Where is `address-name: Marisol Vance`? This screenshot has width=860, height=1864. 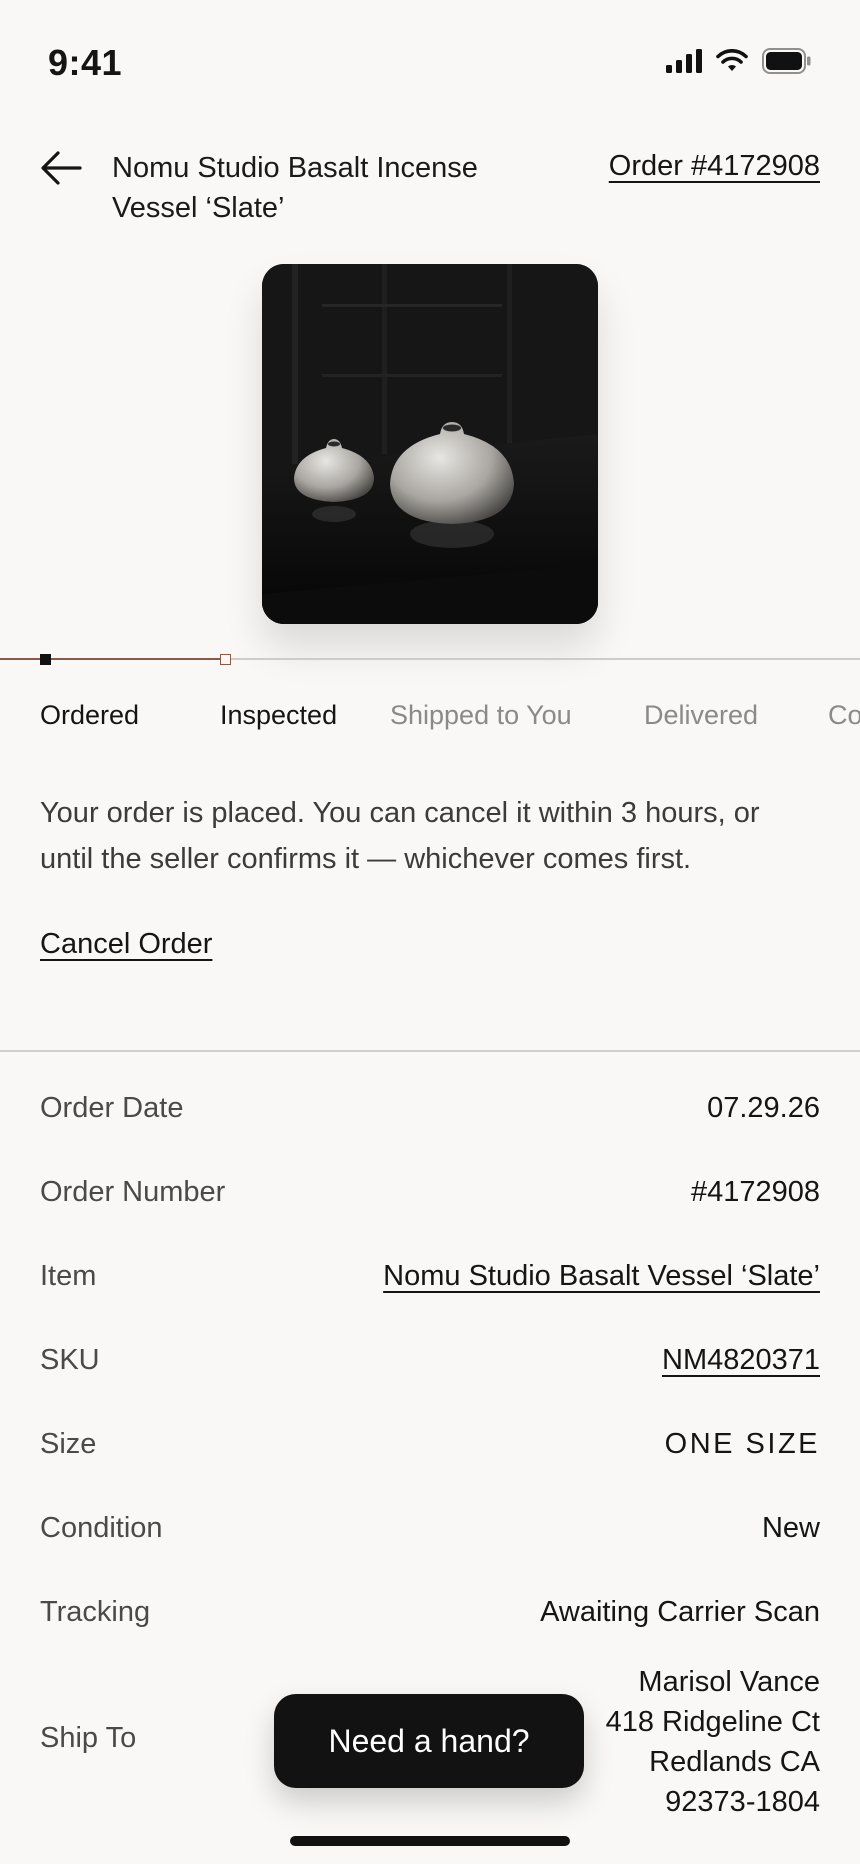
address-name: Marisol Vance is located at coordinates (729, 1682).